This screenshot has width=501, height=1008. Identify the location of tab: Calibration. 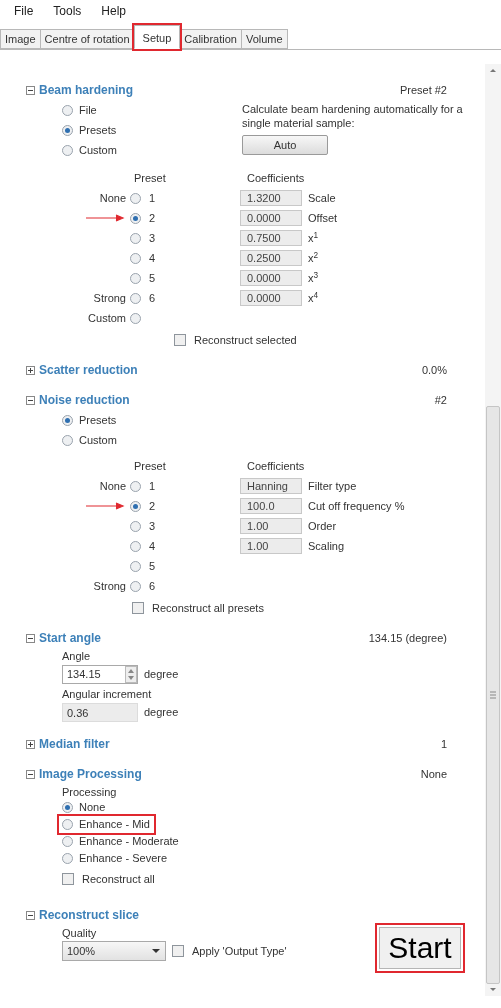
(210, 39).